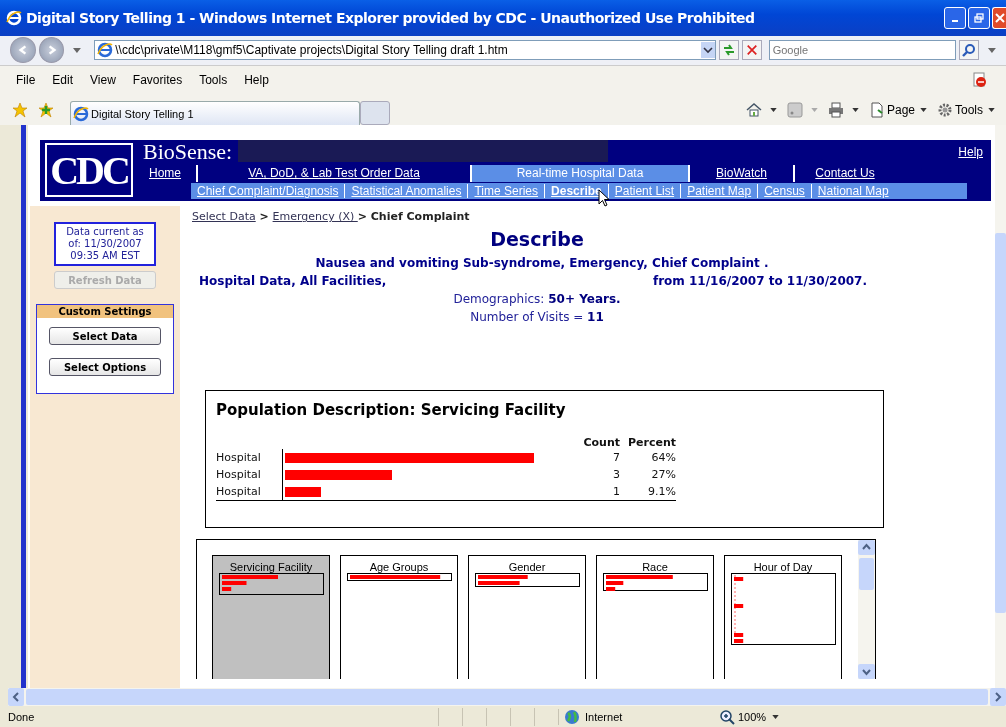 The height and width of the screenshot is (727, 1006). What do you see at coordinates (616, 458) in the screenshot?
I see `count-value: 7` at bounding box center [616, 458].